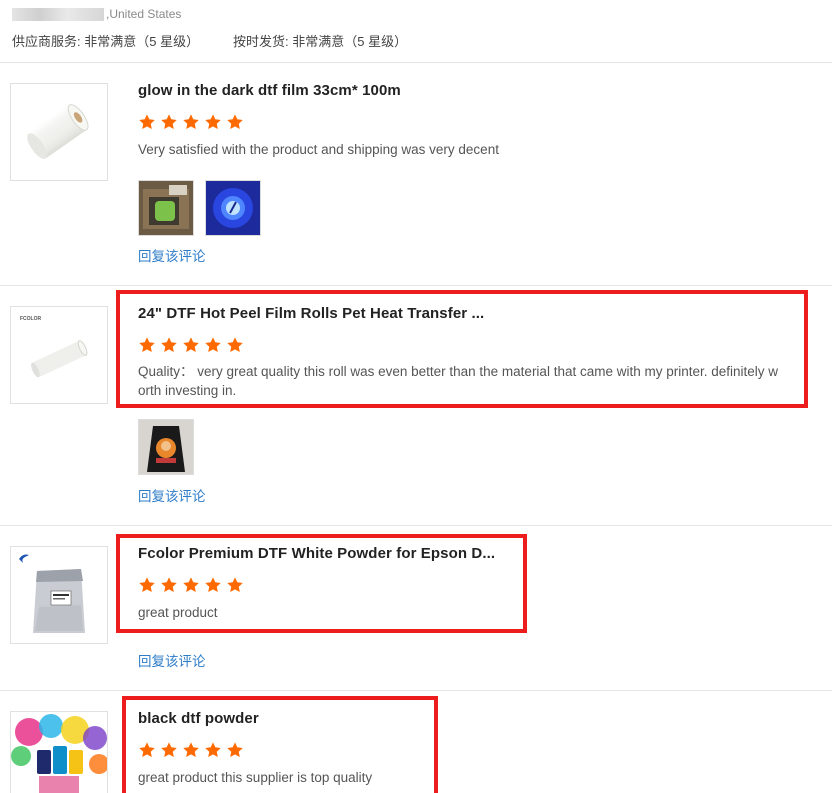  I want to click on review-photo-apron, so click(166, 447).